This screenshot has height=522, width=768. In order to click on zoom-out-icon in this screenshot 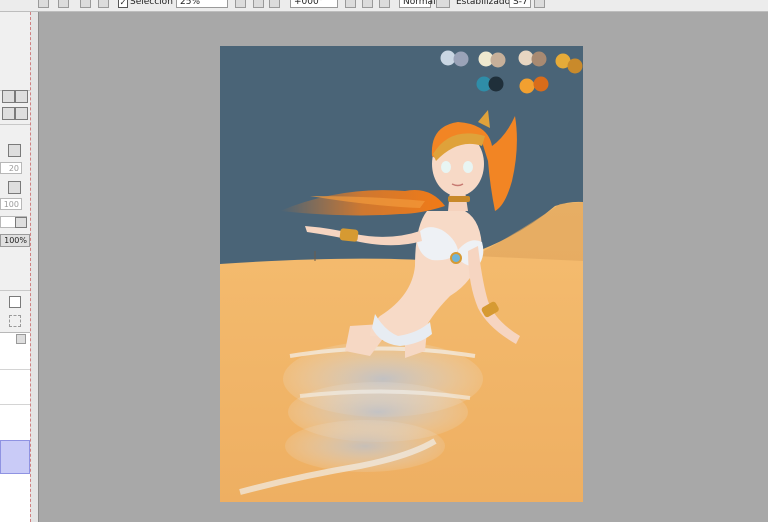, I will do `click(240, 4)`.